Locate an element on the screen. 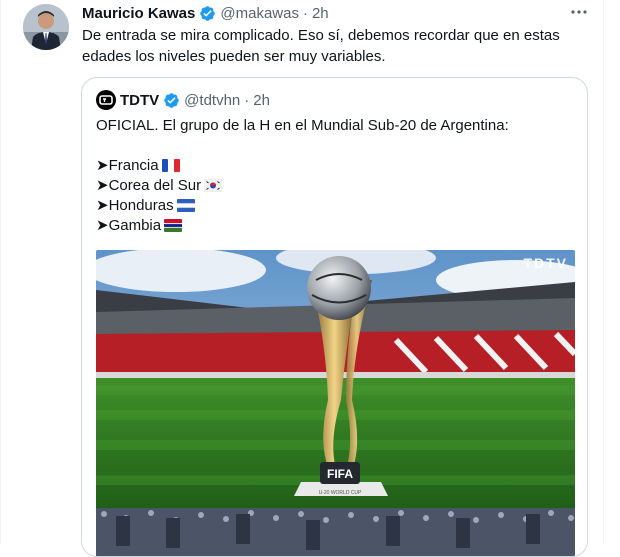 This screenshot has height=557, width=620. trophy-fifa-label: FIFA is located at coordinates (340, 474).